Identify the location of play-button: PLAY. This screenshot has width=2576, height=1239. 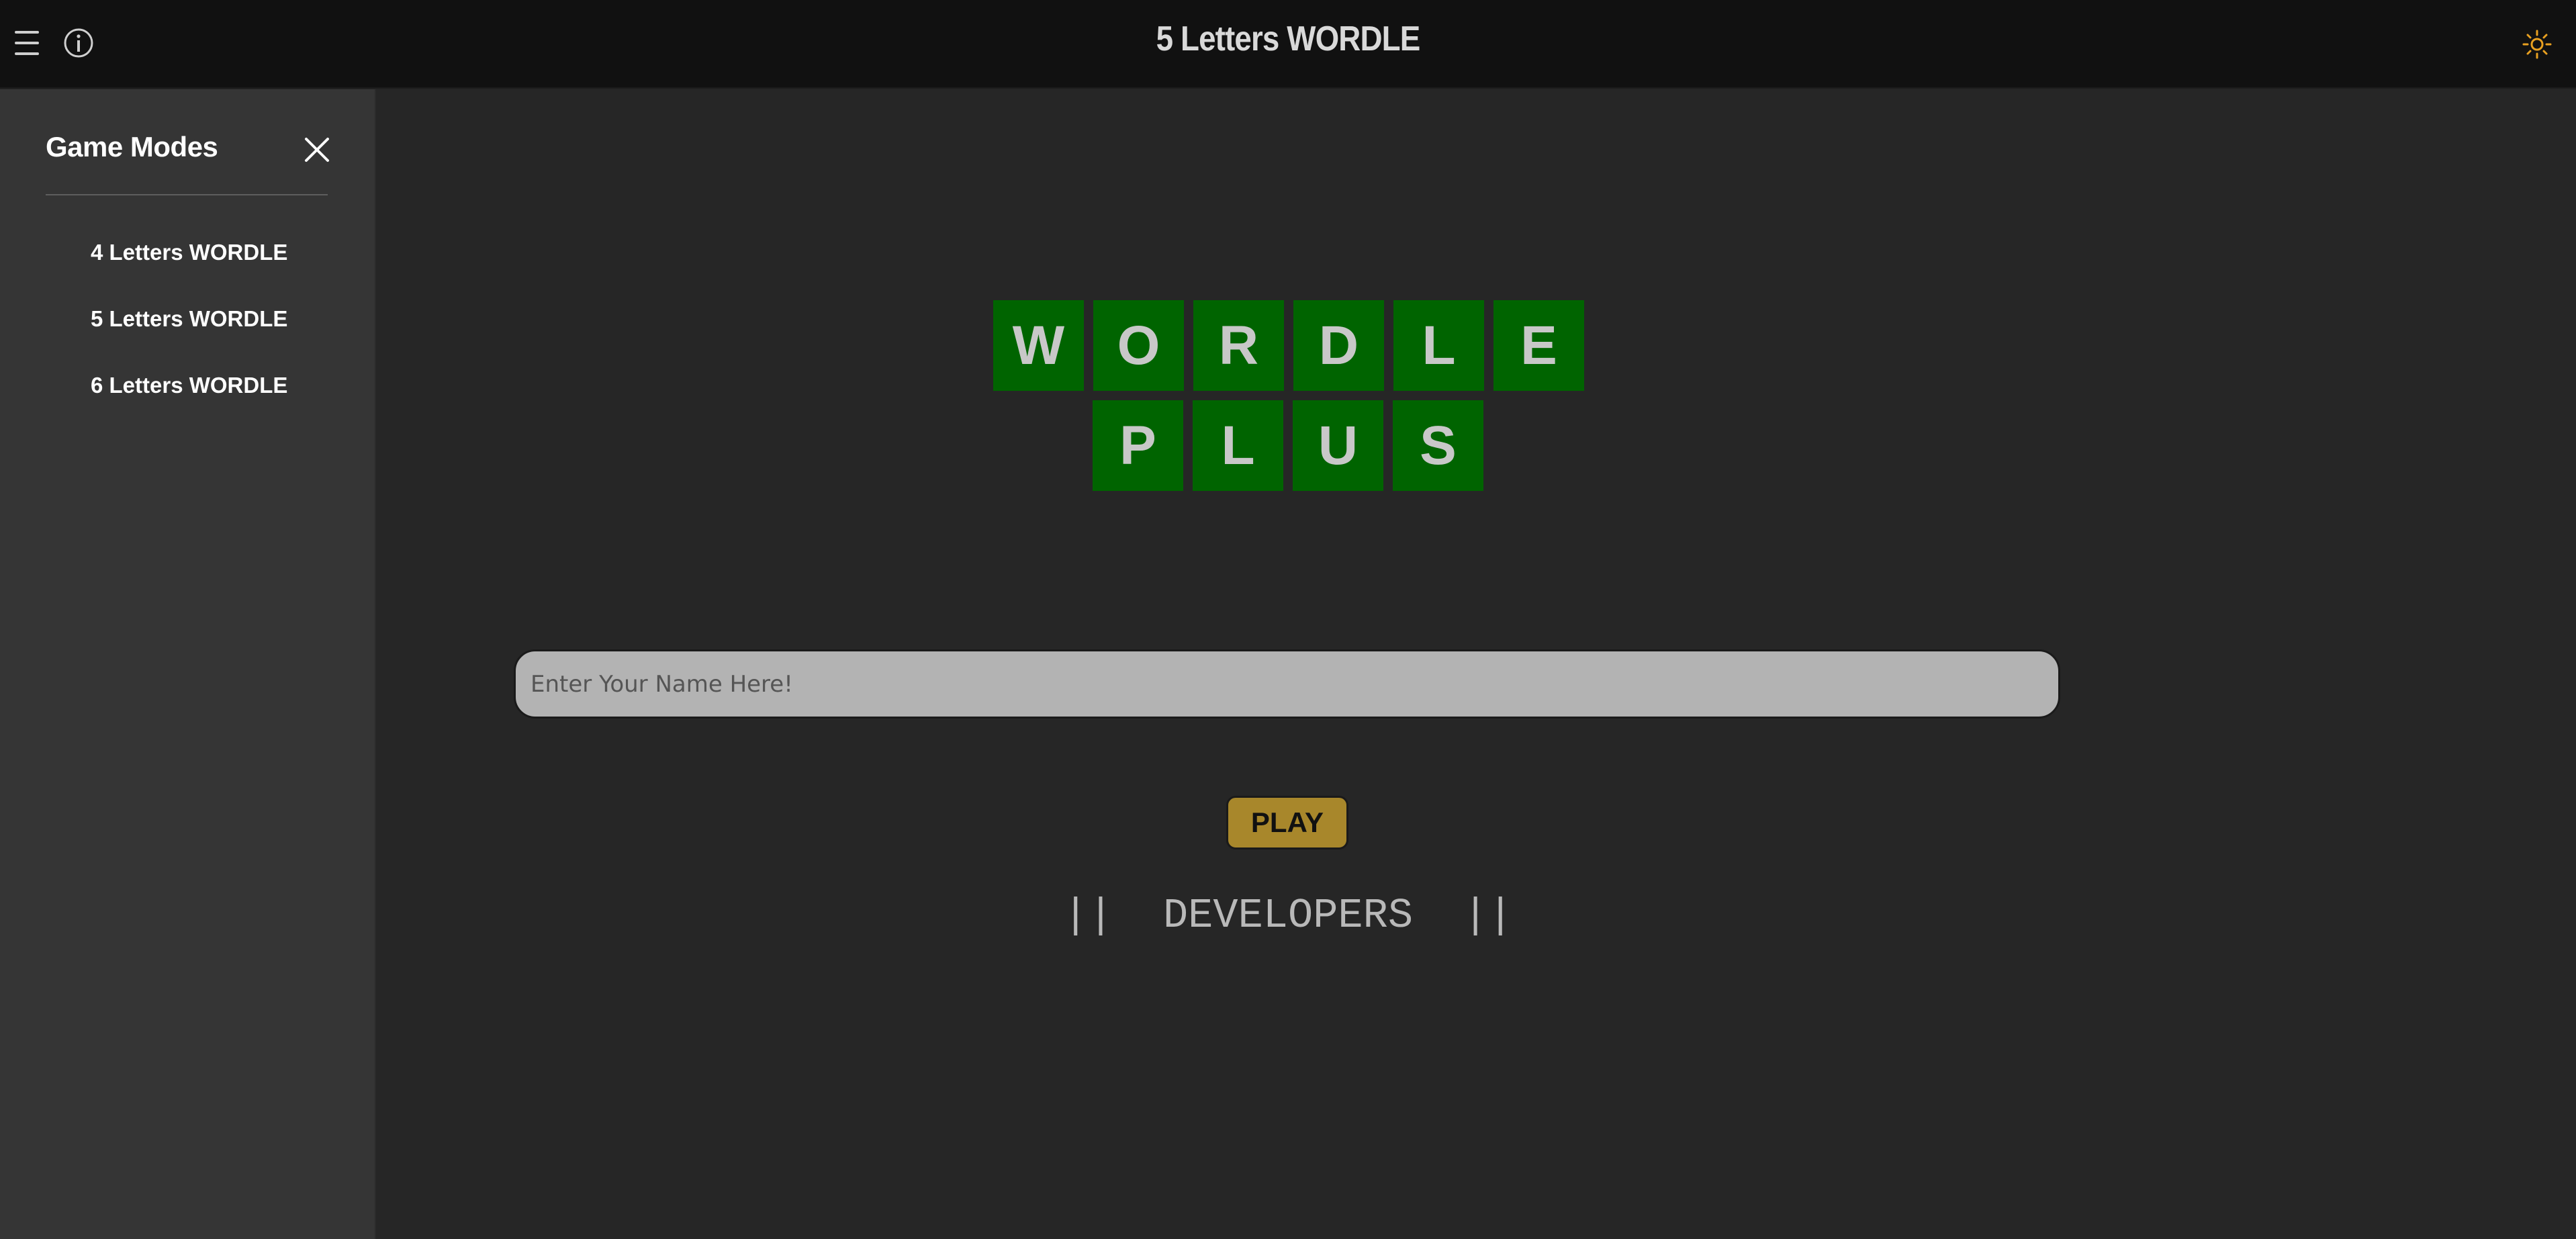
(1287, 823).